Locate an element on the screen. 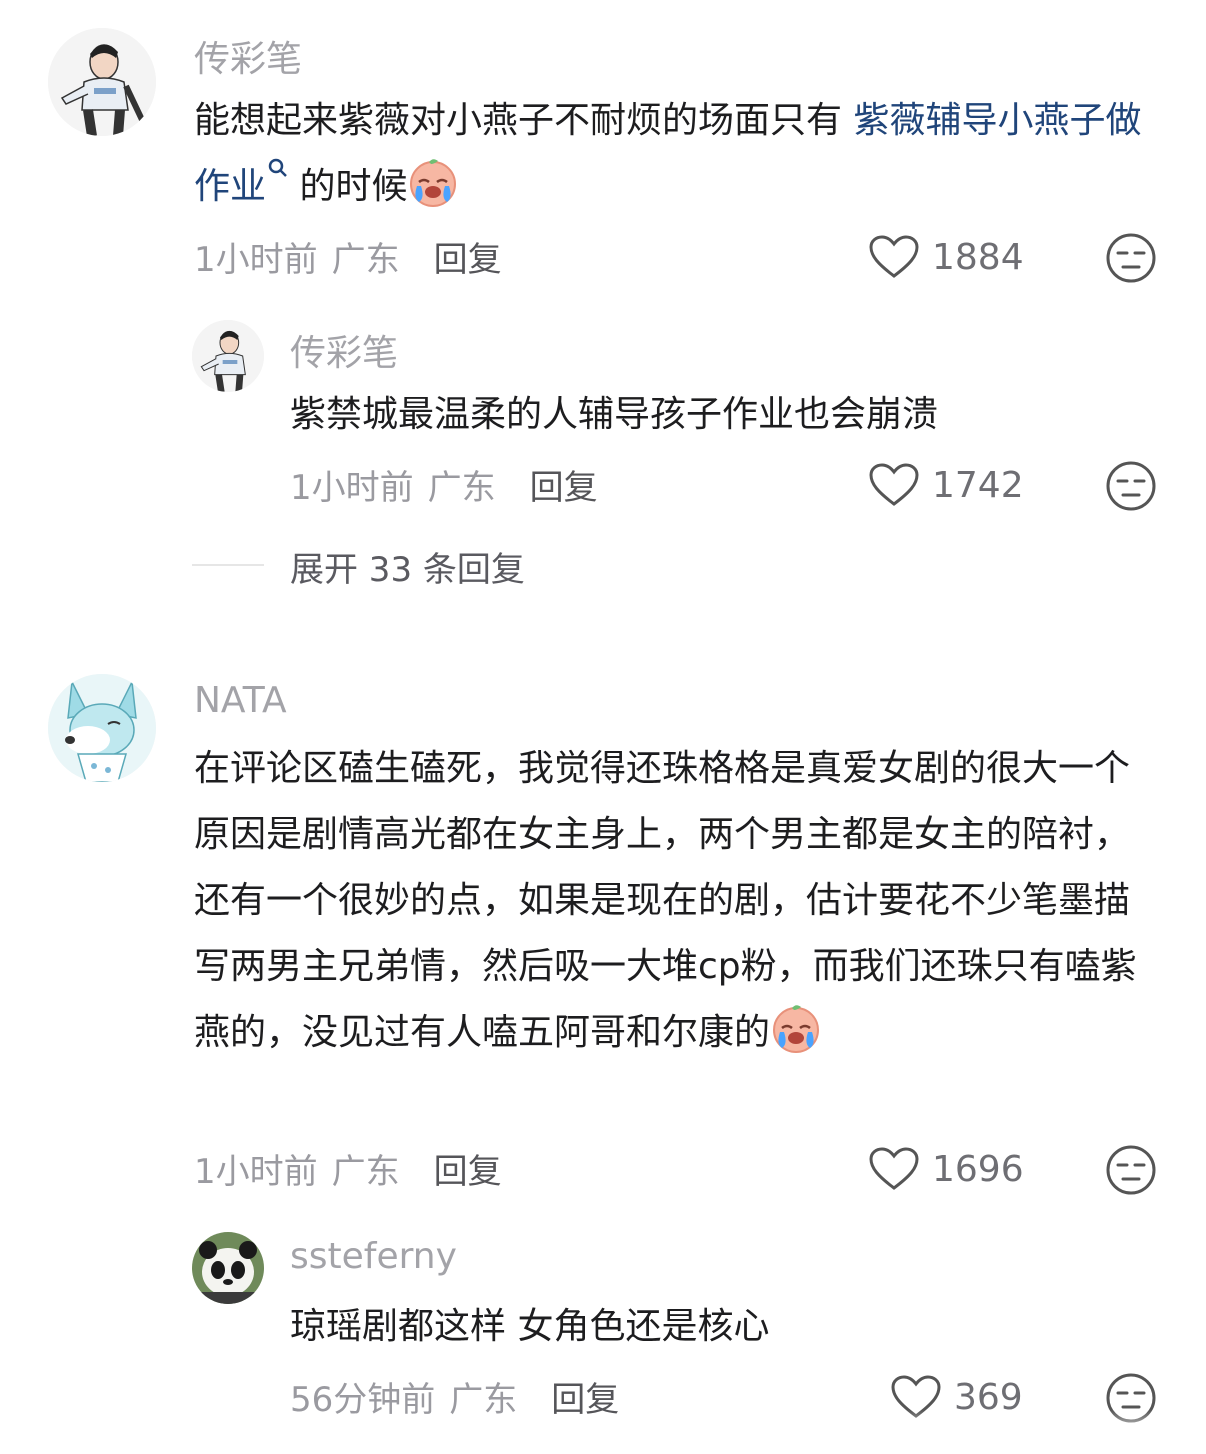 This screenshot has width=1206, height=1454. comment-text: 能想起来紫薇对小燕子不耐烦的场面只有 紫薇辅导小燕子做作业 的时候 is located at coordinates (684, 159).